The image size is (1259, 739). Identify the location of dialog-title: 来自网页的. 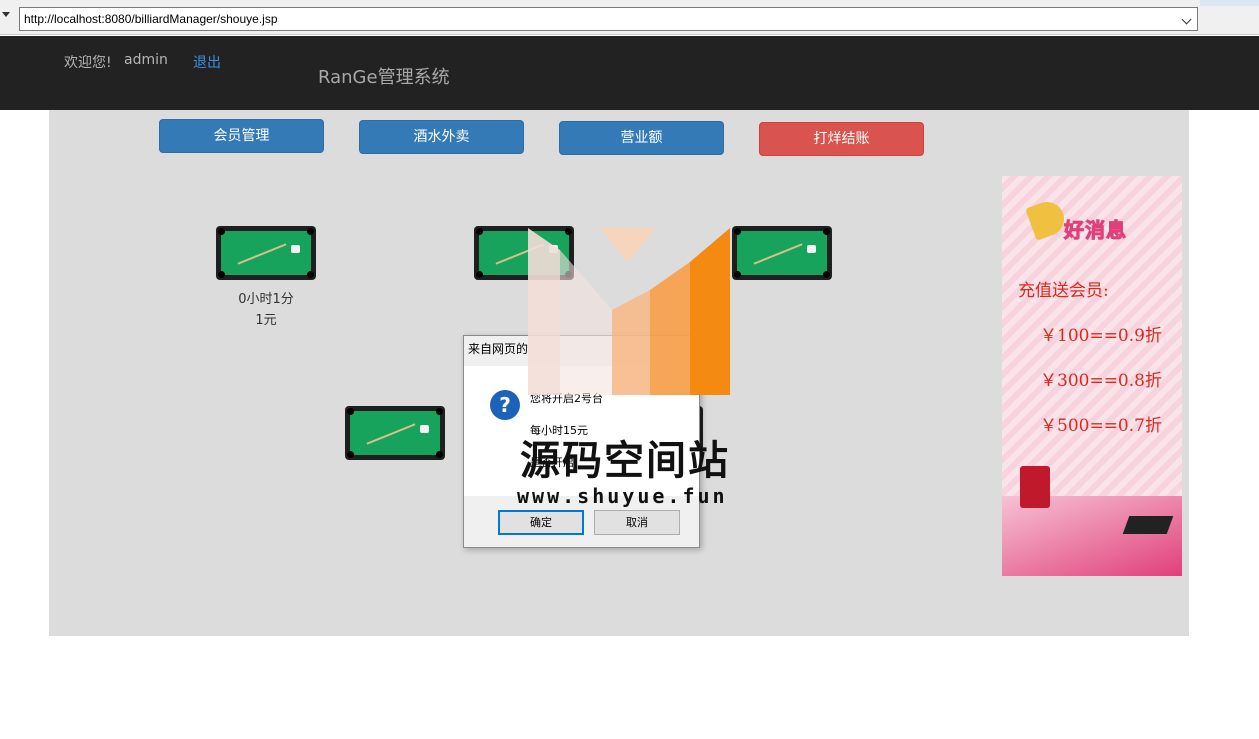
(498, 349).